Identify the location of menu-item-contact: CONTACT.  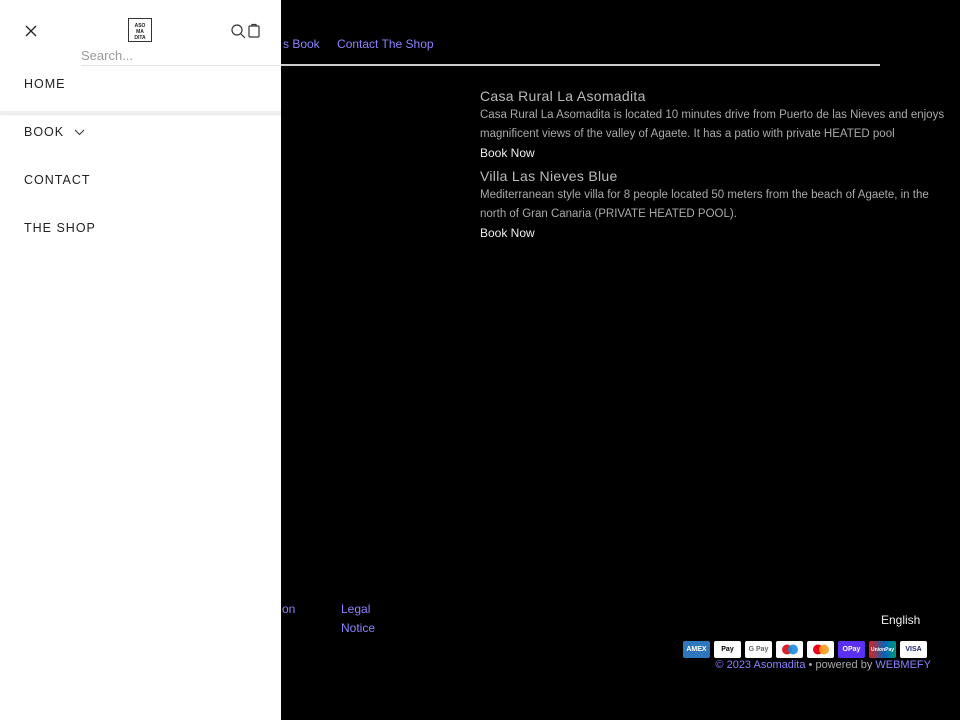
(57, 180).